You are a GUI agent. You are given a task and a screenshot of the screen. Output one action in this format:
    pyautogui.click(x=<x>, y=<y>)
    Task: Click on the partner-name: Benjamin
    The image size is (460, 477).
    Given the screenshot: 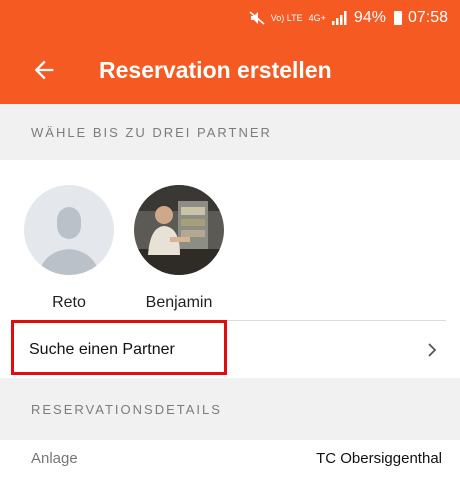 What is the action you would take?
    pyautogui.click(x=179, y=302)
    